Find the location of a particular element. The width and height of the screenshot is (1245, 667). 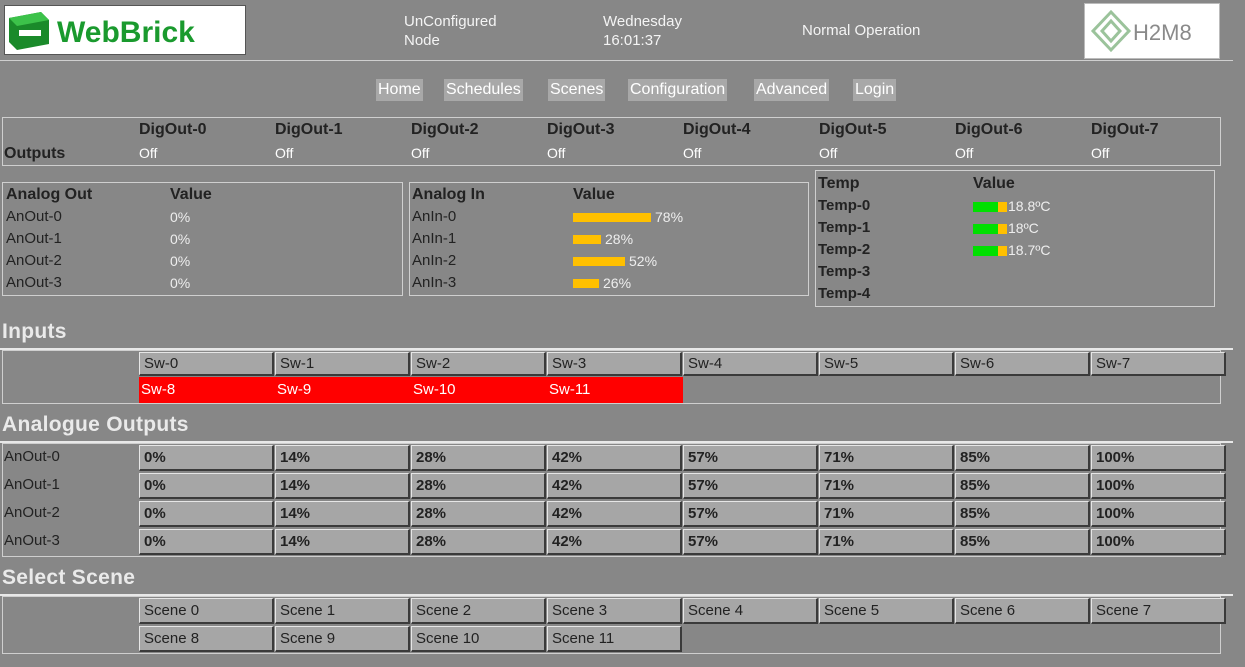

temp-panel is located at coordinates (1015, 238).